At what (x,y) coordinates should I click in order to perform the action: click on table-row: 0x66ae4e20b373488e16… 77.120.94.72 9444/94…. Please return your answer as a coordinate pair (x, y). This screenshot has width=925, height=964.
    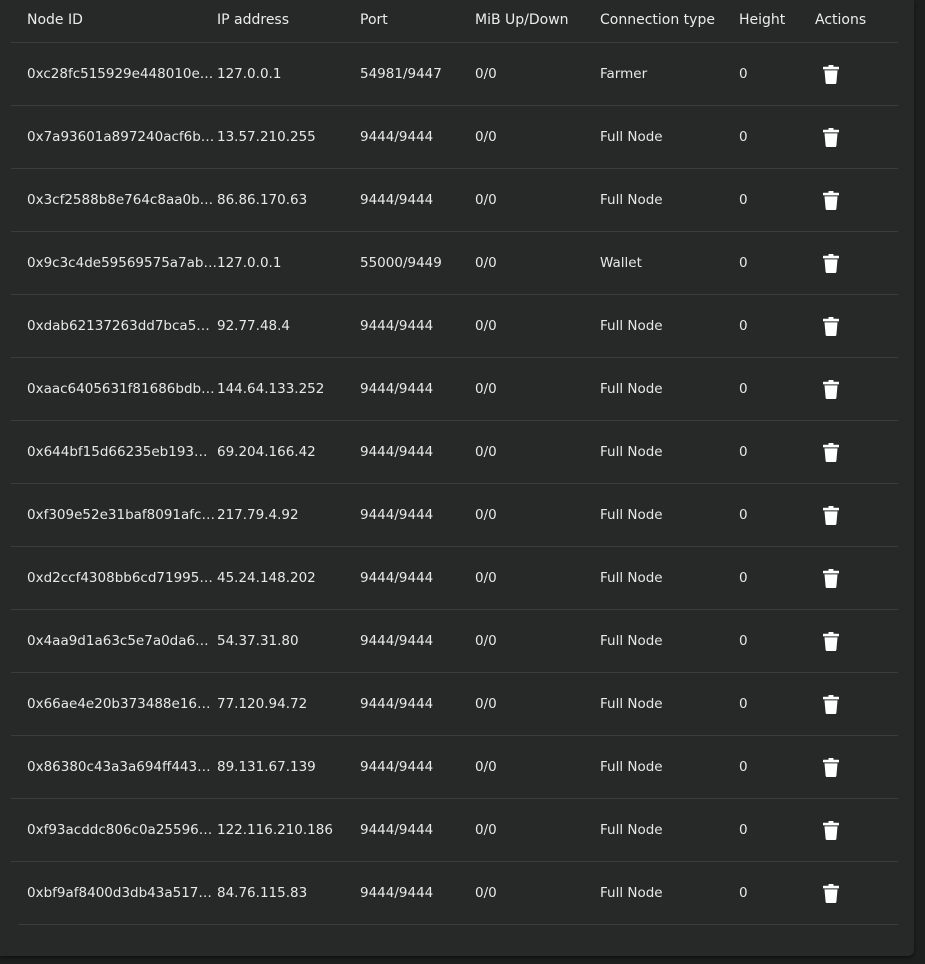
    Looking at the image, I should click on (454, 704).